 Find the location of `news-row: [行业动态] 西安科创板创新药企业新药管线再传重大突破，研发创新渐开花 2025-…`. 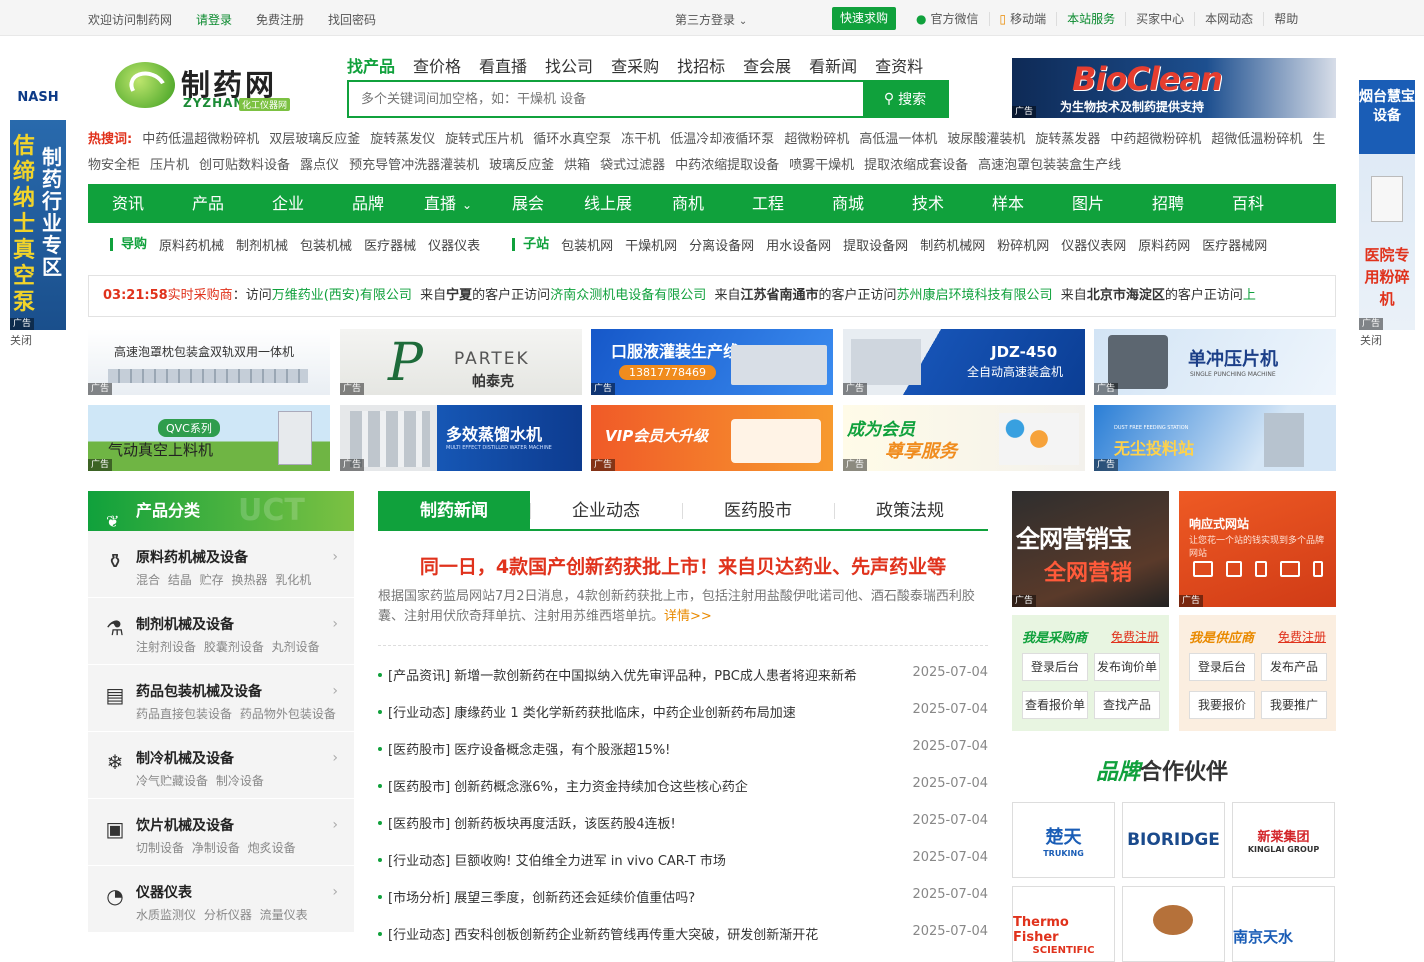

news-row: [行业动态] 西安科创板创新药企业新药管线再传重大突破，研发创新渐开花 2025-… is located at coordinates (683, 939).